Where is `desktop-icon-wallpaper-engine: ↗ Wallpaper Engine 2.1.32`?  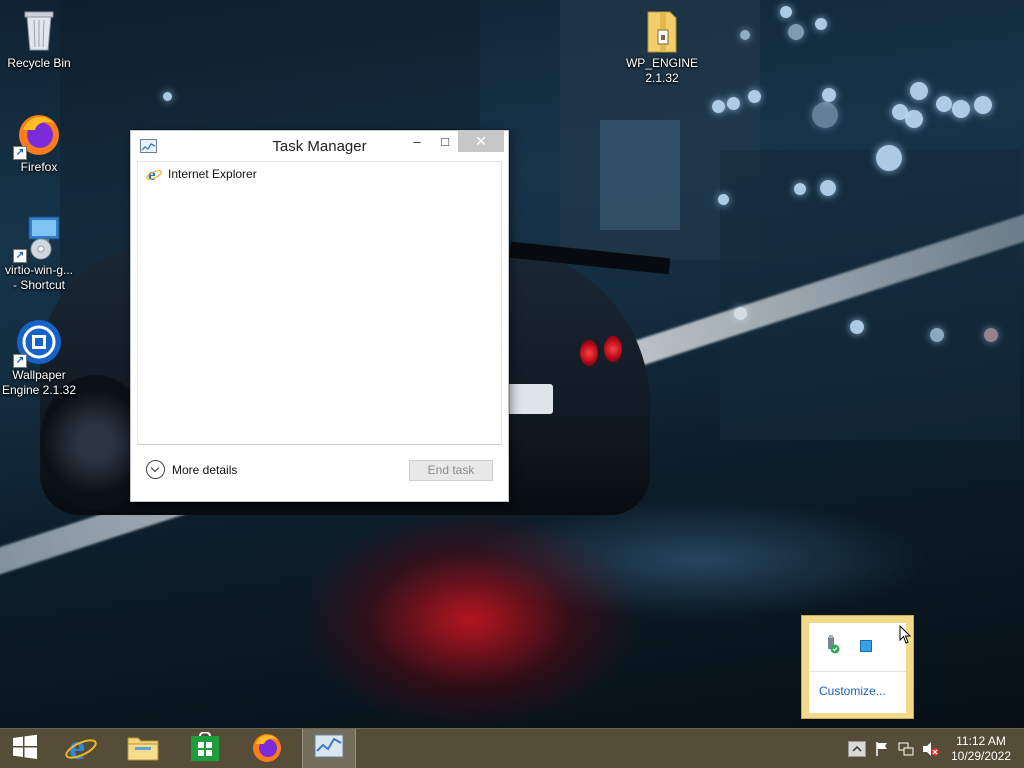 desktop-icon-wallpaper-engine: ↗ Wallpaper Engine 2.1.32 is located at coordinates (39, 358).